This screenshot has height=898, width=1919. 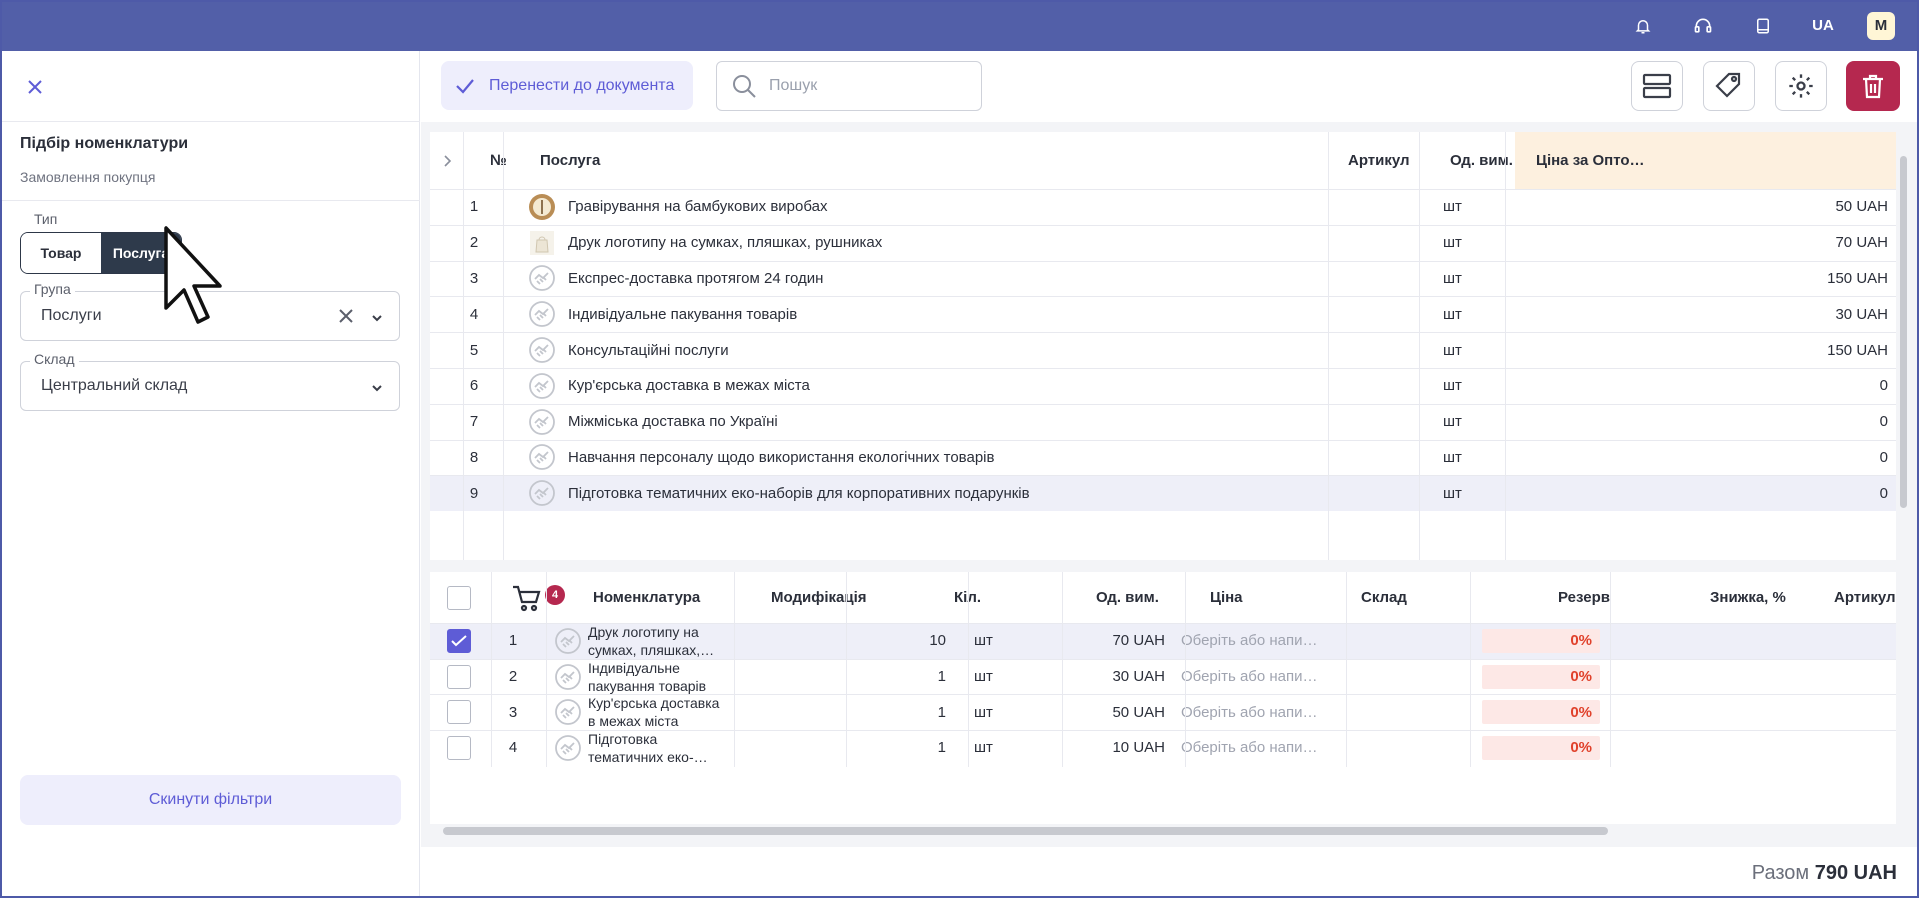 I want to click on table-row: 4 Індивідуальне пакування товарів шт 30 UAH, so click(x=1163, y=314).